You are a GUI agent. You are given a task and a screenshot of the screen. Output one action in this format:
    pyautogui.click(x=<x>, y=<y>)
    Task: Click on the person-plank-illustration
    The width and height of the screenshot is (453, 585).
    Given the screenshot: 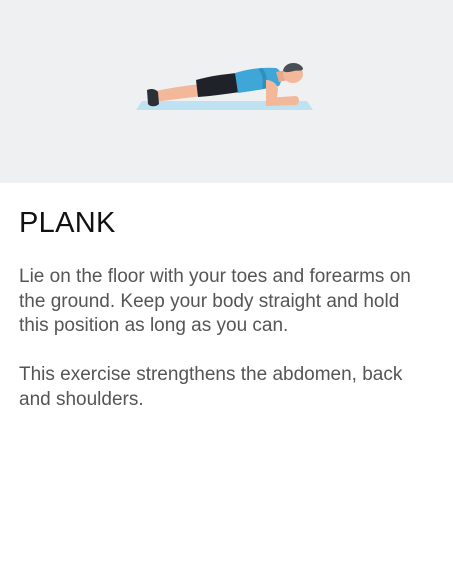 What is the action you would take?
    pyautogui.click(x=224, y=86)
    